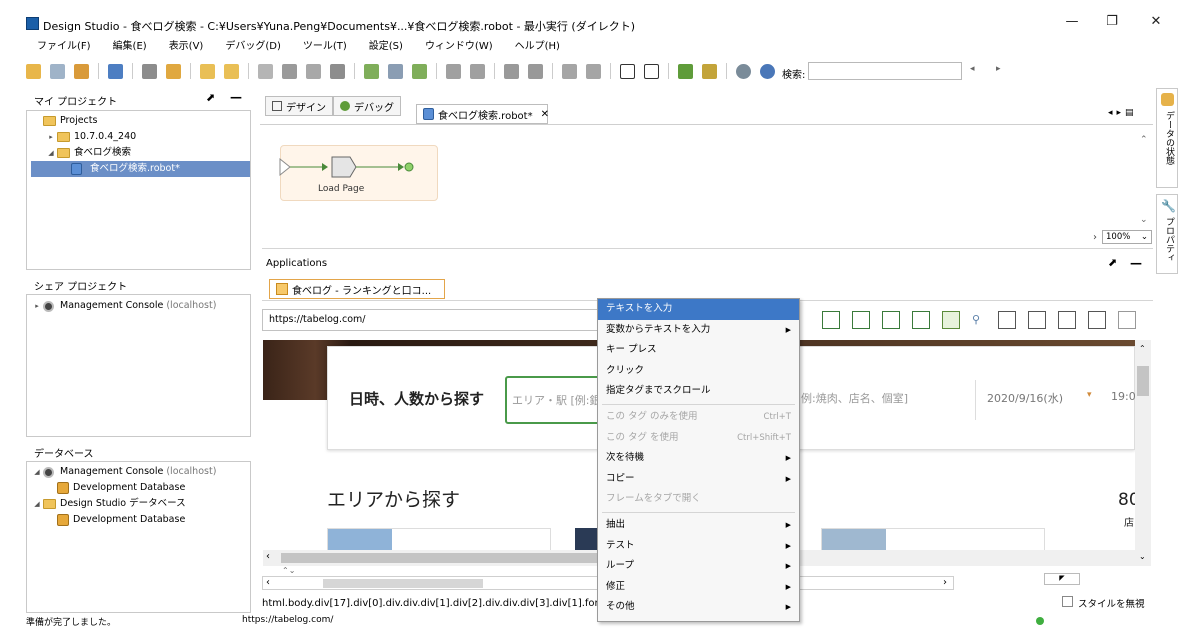 The height and width of the screenshot is (641, 1200). I want to click on step-label: Load Page, so click(341, 189).